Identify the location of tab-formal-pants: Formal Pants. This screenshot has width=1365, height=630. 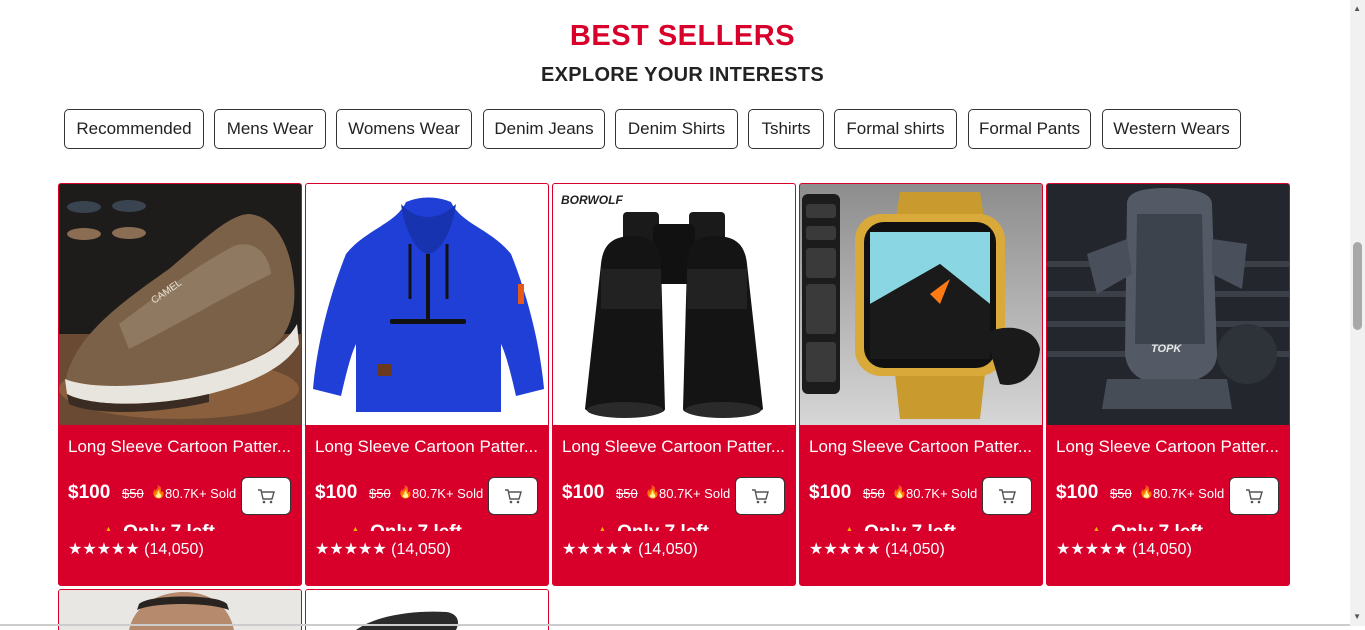
(1029, 129).